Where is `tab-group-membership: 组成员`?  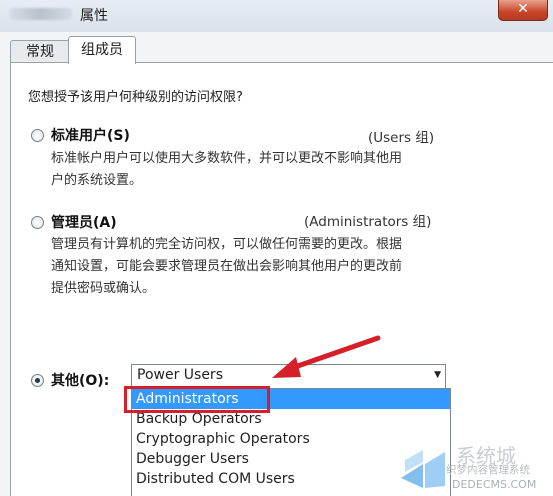
tab-group-membership: 组成员 is located at coordinates (102, 50).